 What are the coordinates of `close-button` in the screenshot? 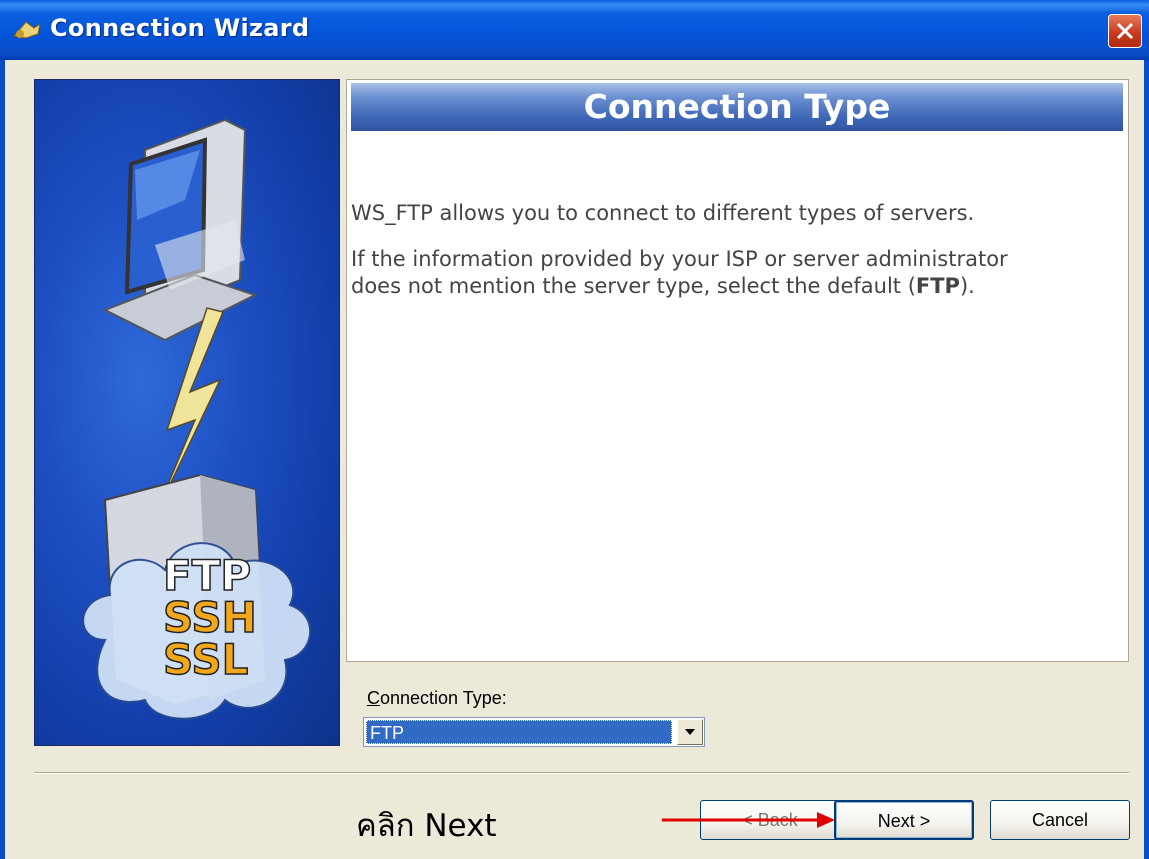 It's located at (1125, 31).